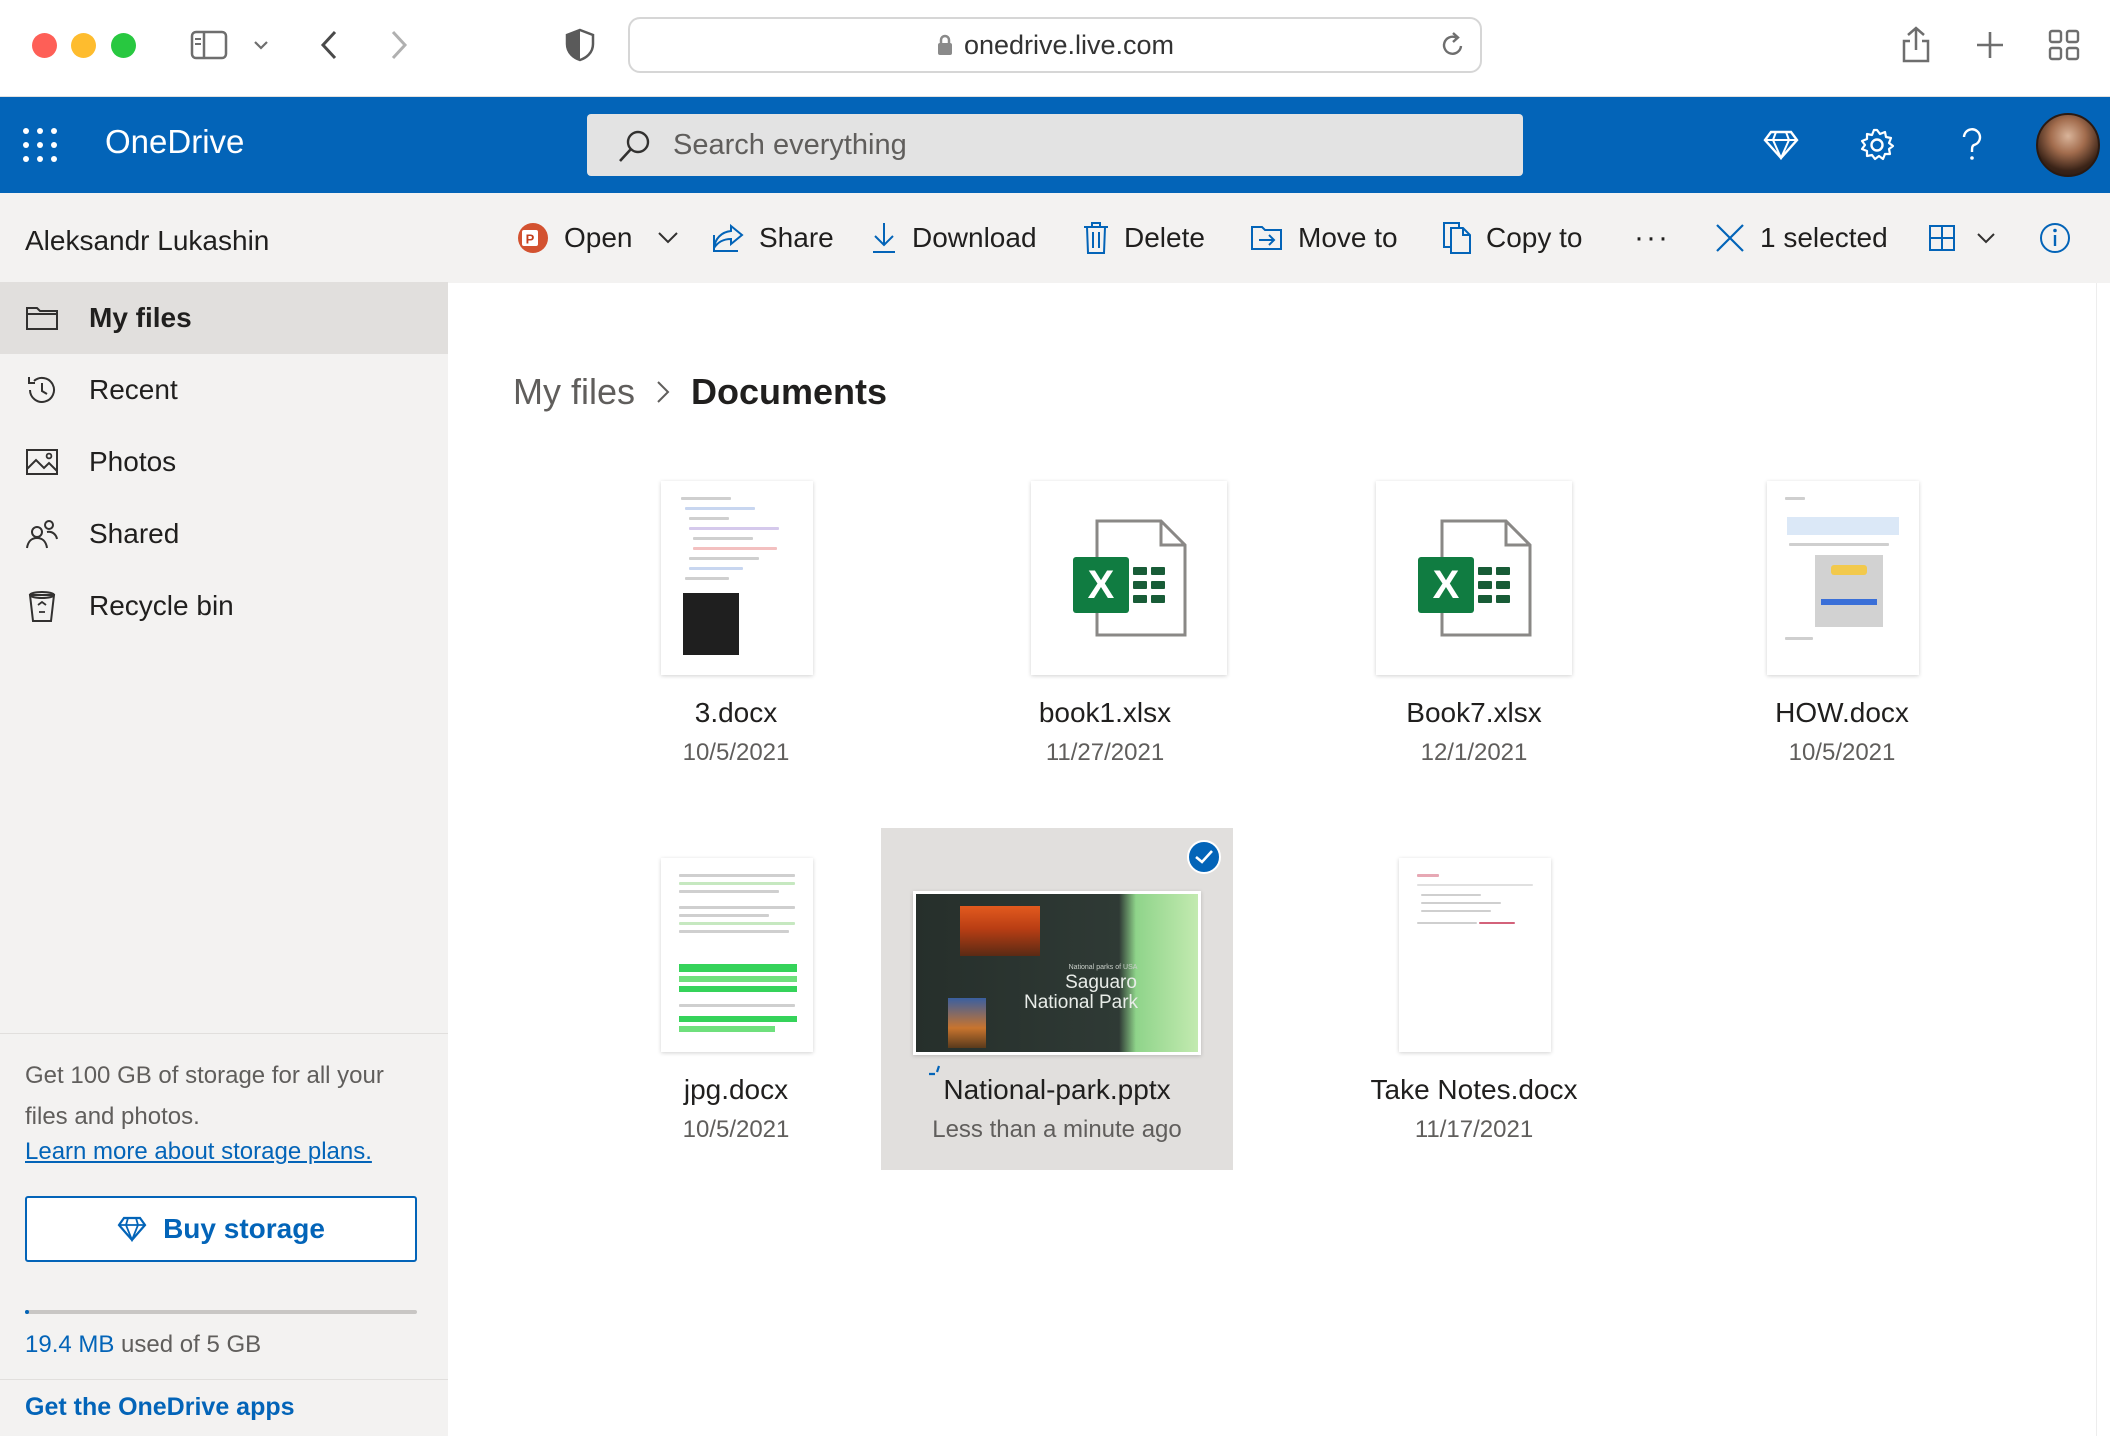 The width and height of the screenshot is (2110, 1436). Describe the element at coordinates (132, 1229) in the screenshot. I see `diamond-icon` at that location.